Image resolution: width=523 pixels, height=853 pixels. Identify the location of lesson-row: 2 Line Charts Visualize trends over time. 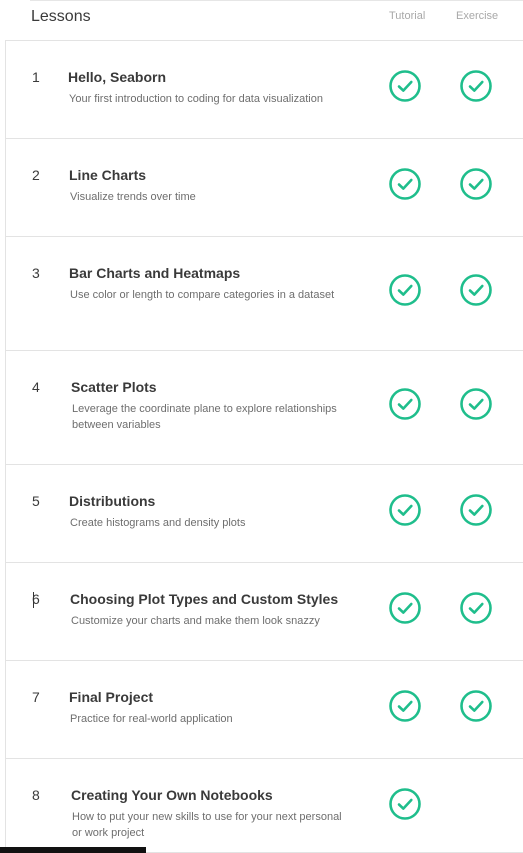
(264, 188).